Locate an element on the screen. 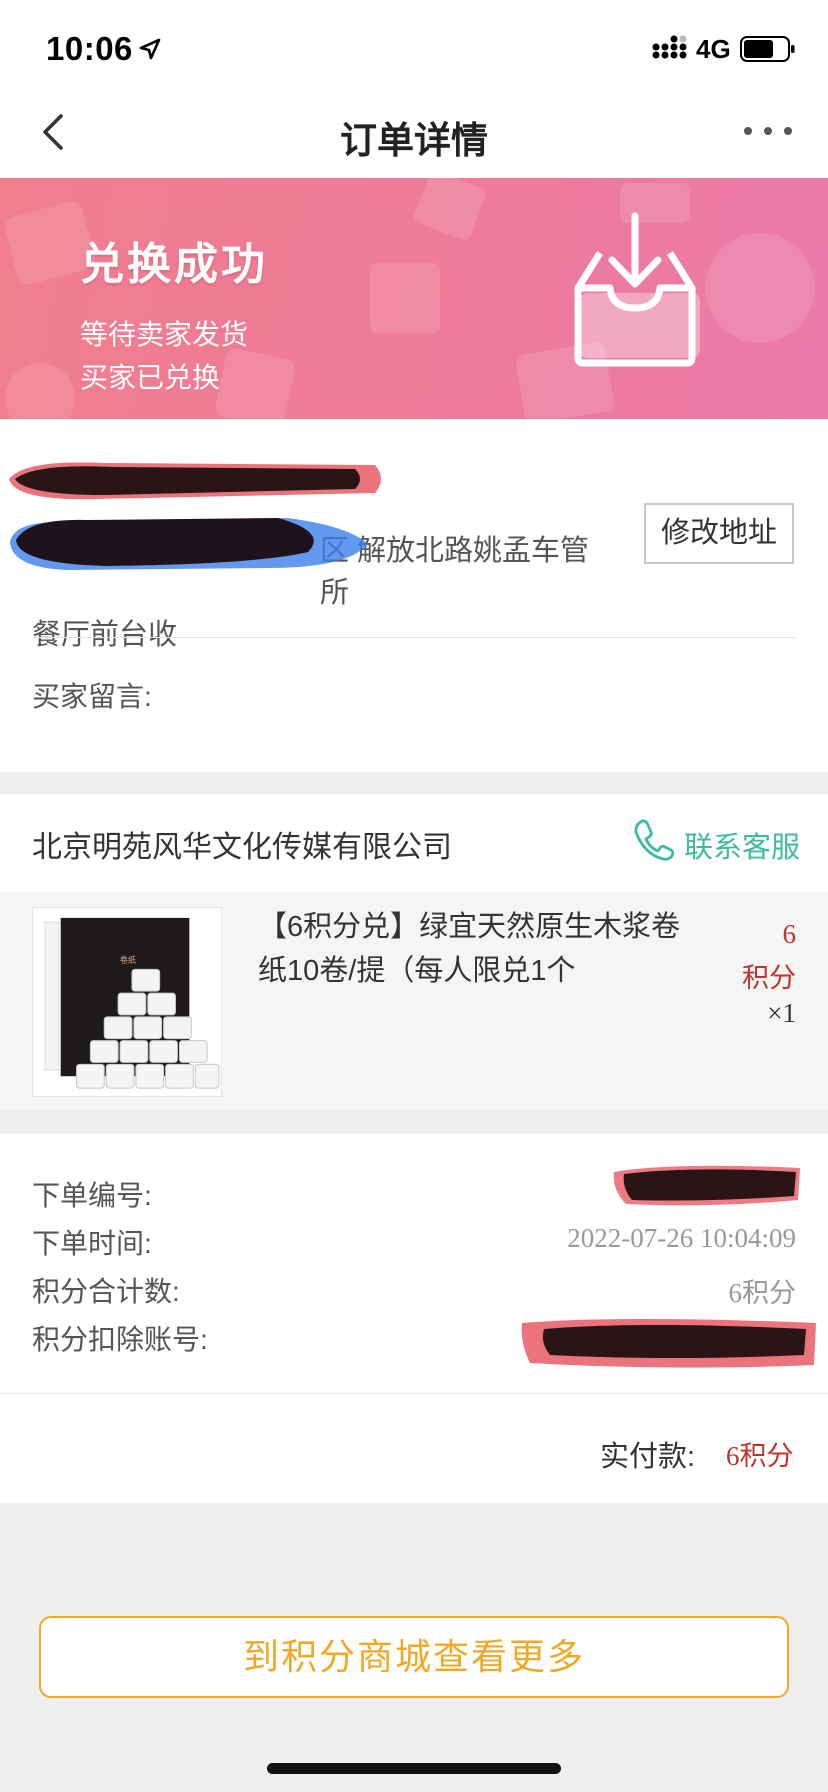 This screenshot has width=828, height=1792. shop-name: 北京明苑风华文化传媒有限公司 is located at coordinates (242, 844).